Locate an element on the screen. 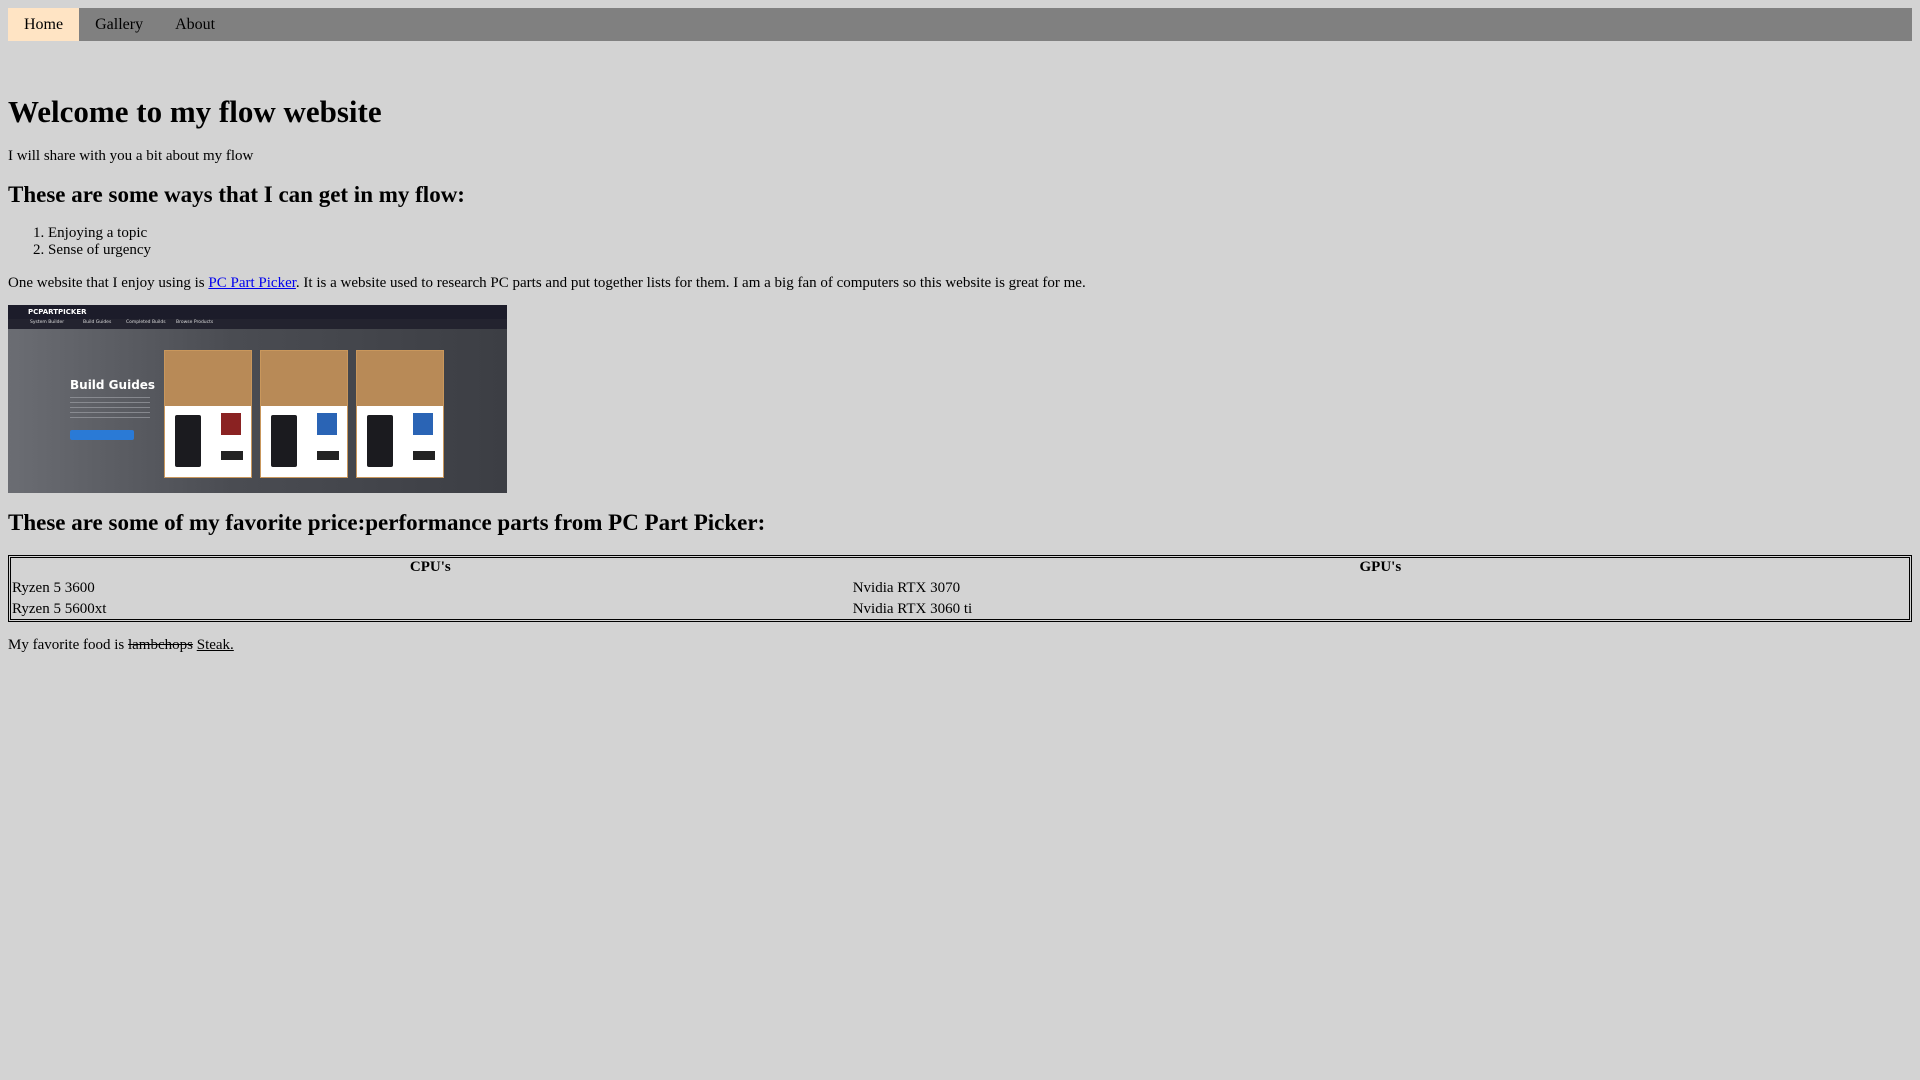  pc-part-picker-link: PC Part Picker is located at coordinates (252, 283).